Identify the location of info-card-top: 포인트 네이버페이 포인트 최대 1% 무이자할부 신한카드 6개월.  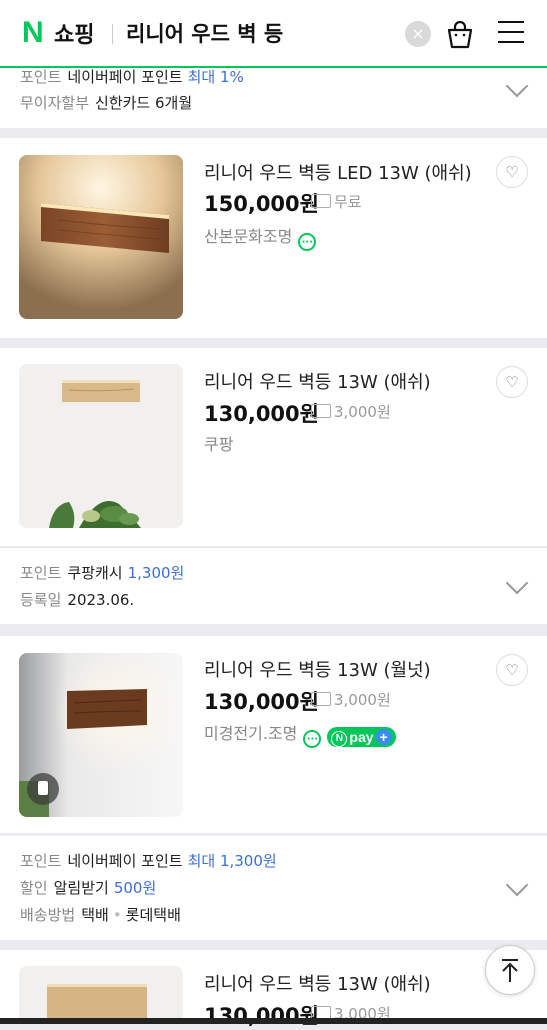
(273, 98).